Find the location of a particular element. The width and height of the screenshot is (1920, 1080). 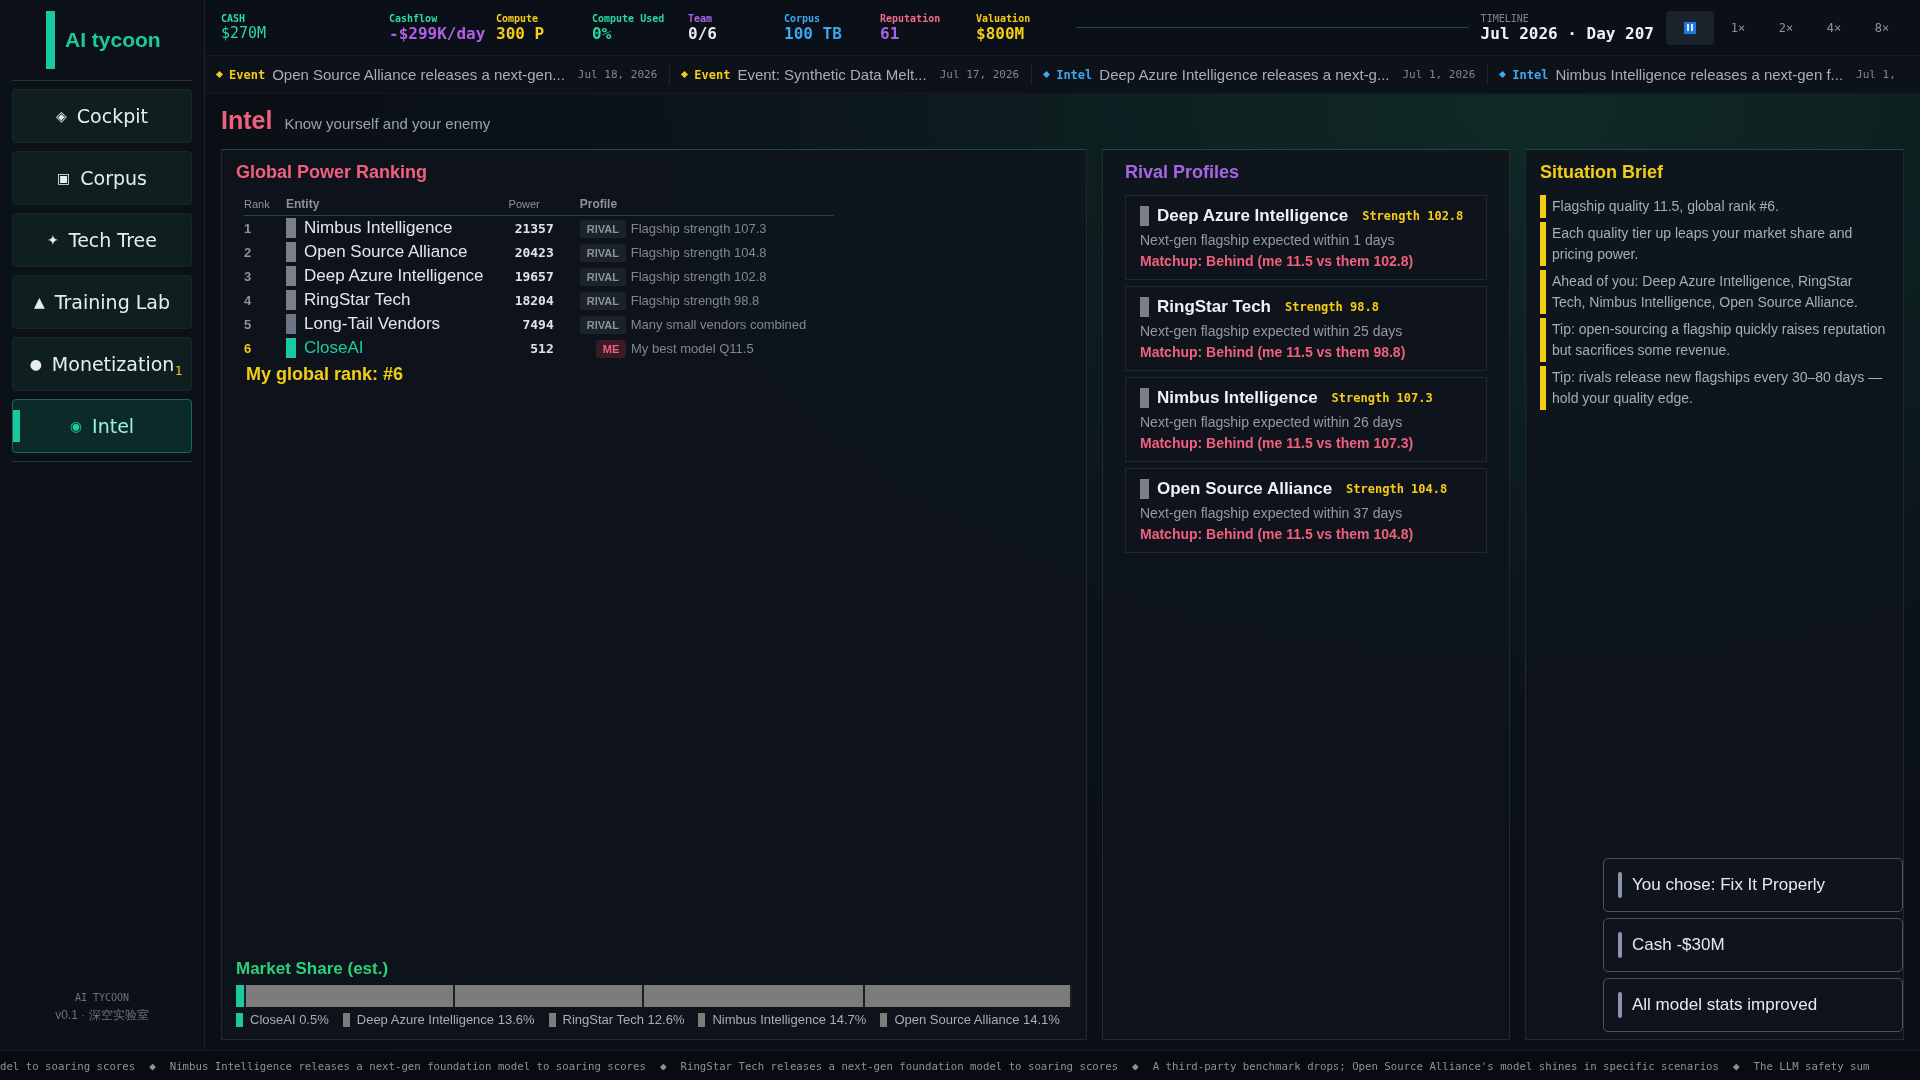

entity-name: Deep Azure Intelligence is located at coordinates (394, 276).